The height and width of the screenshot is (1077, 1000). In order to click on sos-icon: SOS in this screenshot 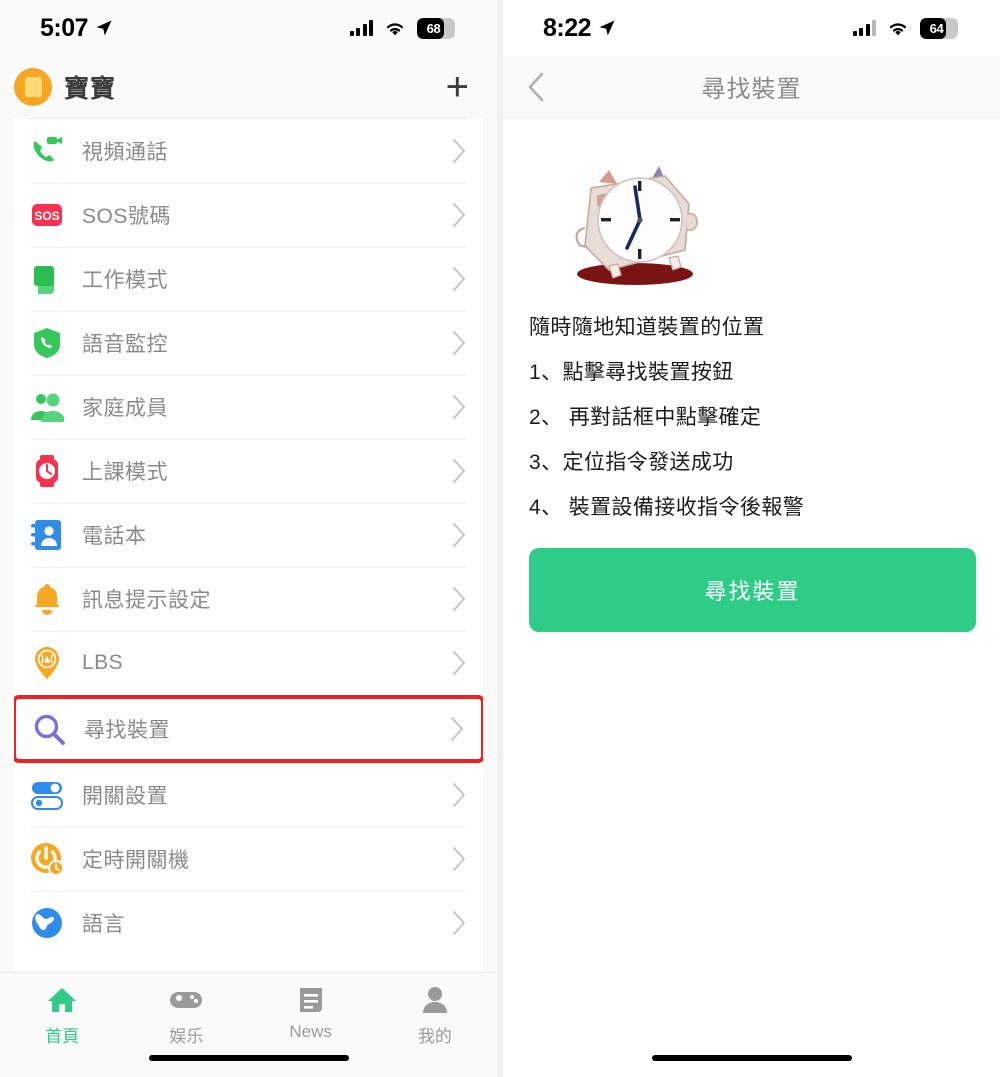, I will do `click(47, 215)`.